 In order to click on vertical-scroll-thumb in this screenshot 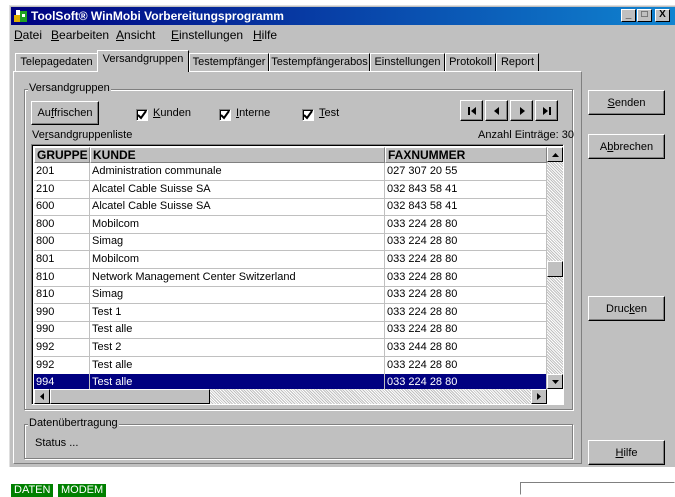, I will do `click(555, 269)`.